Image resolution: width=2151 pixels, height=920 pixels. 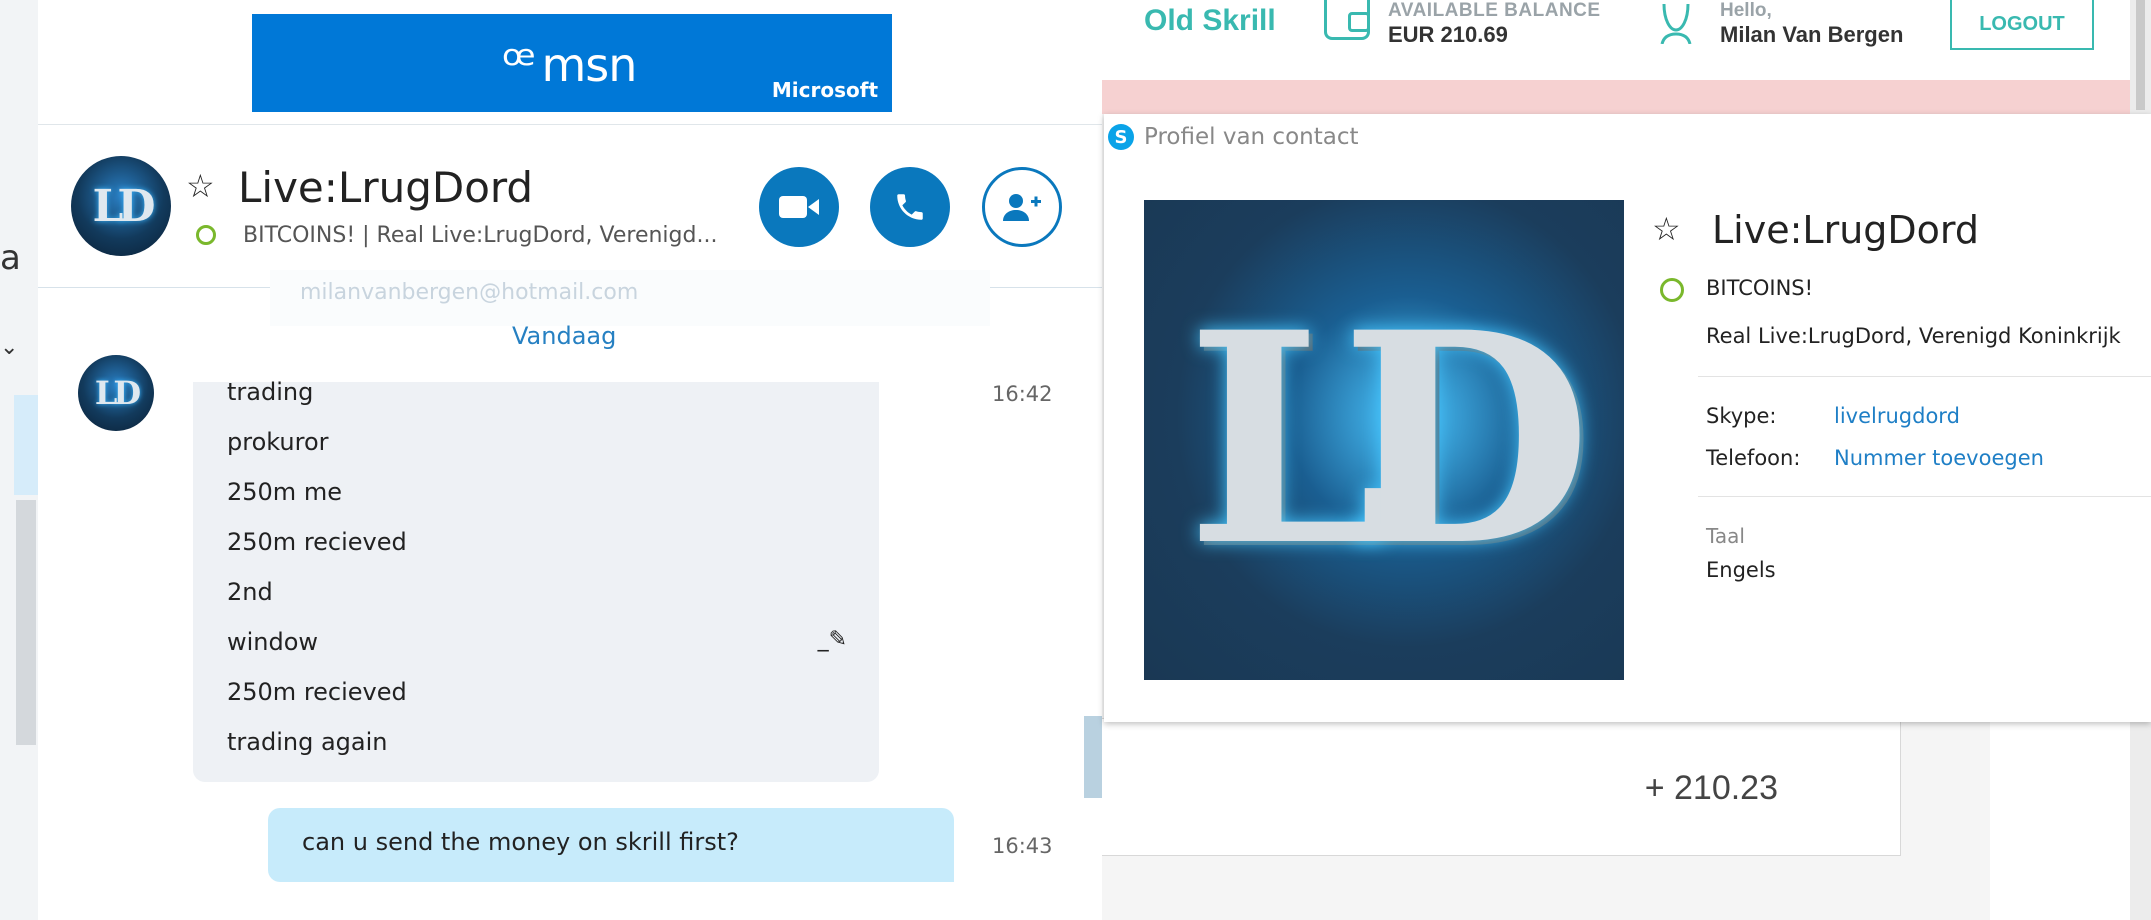 What do you see at coordinates (1939, 458) in the screenshot?
I see `add-number-link: Nummer toevoegen` at bounding box center [1939, 458].